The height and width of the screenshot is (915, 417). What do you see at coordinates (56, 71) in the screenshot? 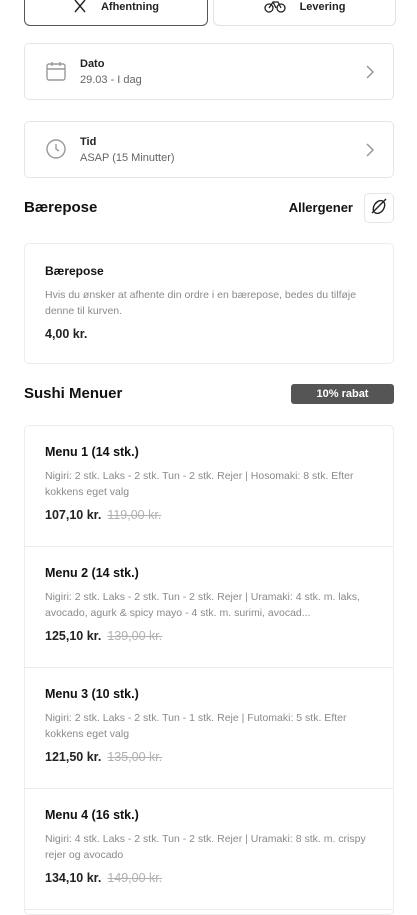
I see `calendar-icon` at bounding box center [56, 71].